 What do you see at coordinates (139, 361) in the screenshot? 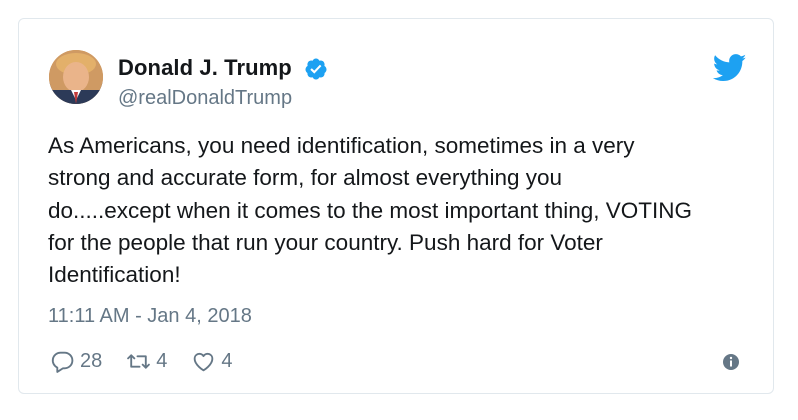
I see `retweet-icon` at bounding box center [139, 361].